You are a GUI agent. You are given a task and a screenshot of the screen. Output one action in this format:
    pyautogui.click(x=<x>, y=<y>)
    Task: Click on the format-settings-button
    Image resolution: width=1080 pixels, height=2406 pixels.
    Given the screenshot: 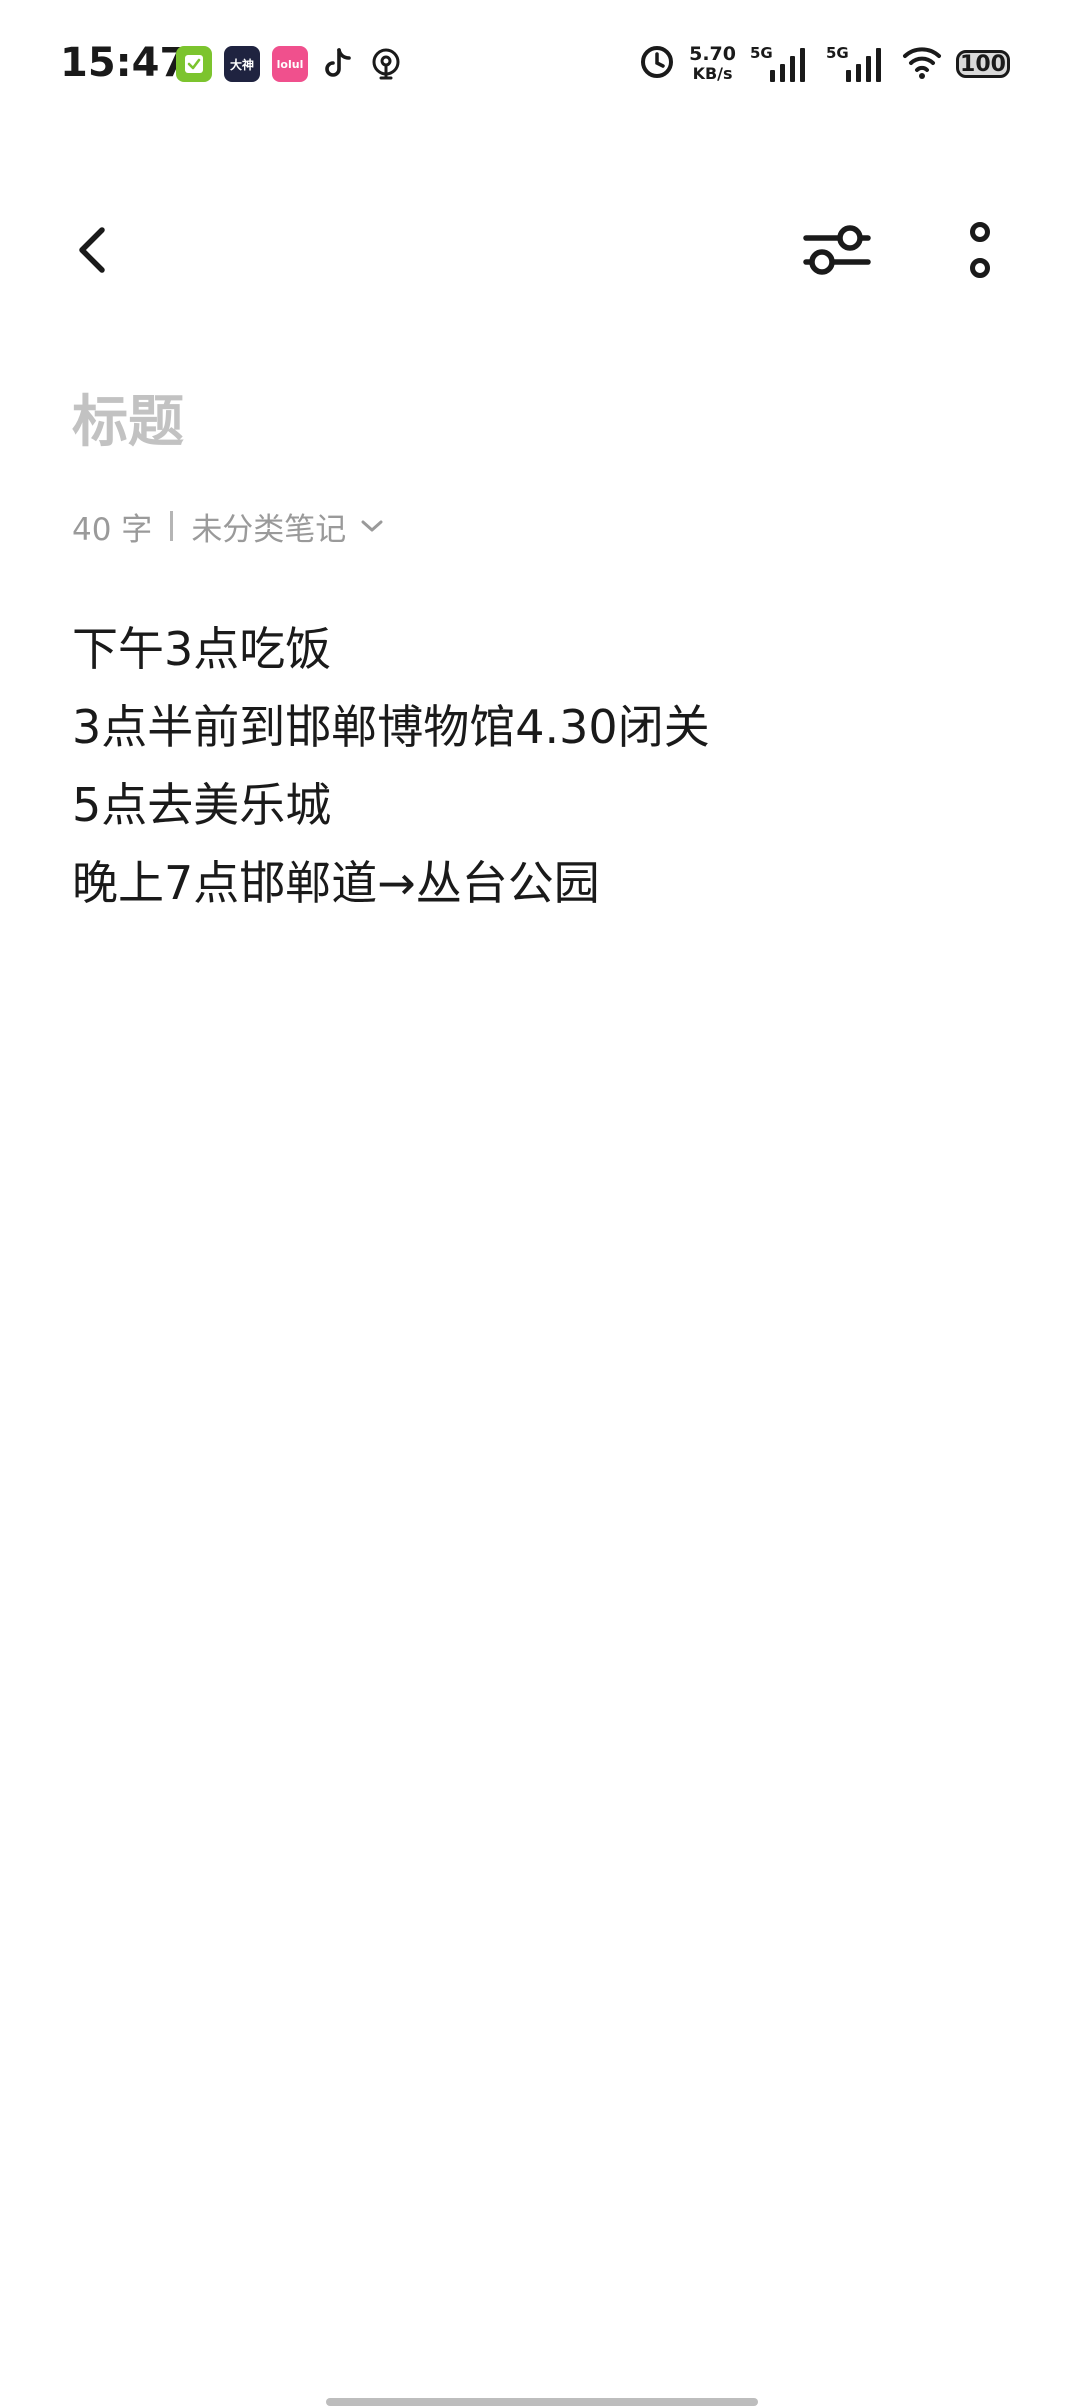 What is the action you would take?
    pyautogui.click(x=837, y=250)
    